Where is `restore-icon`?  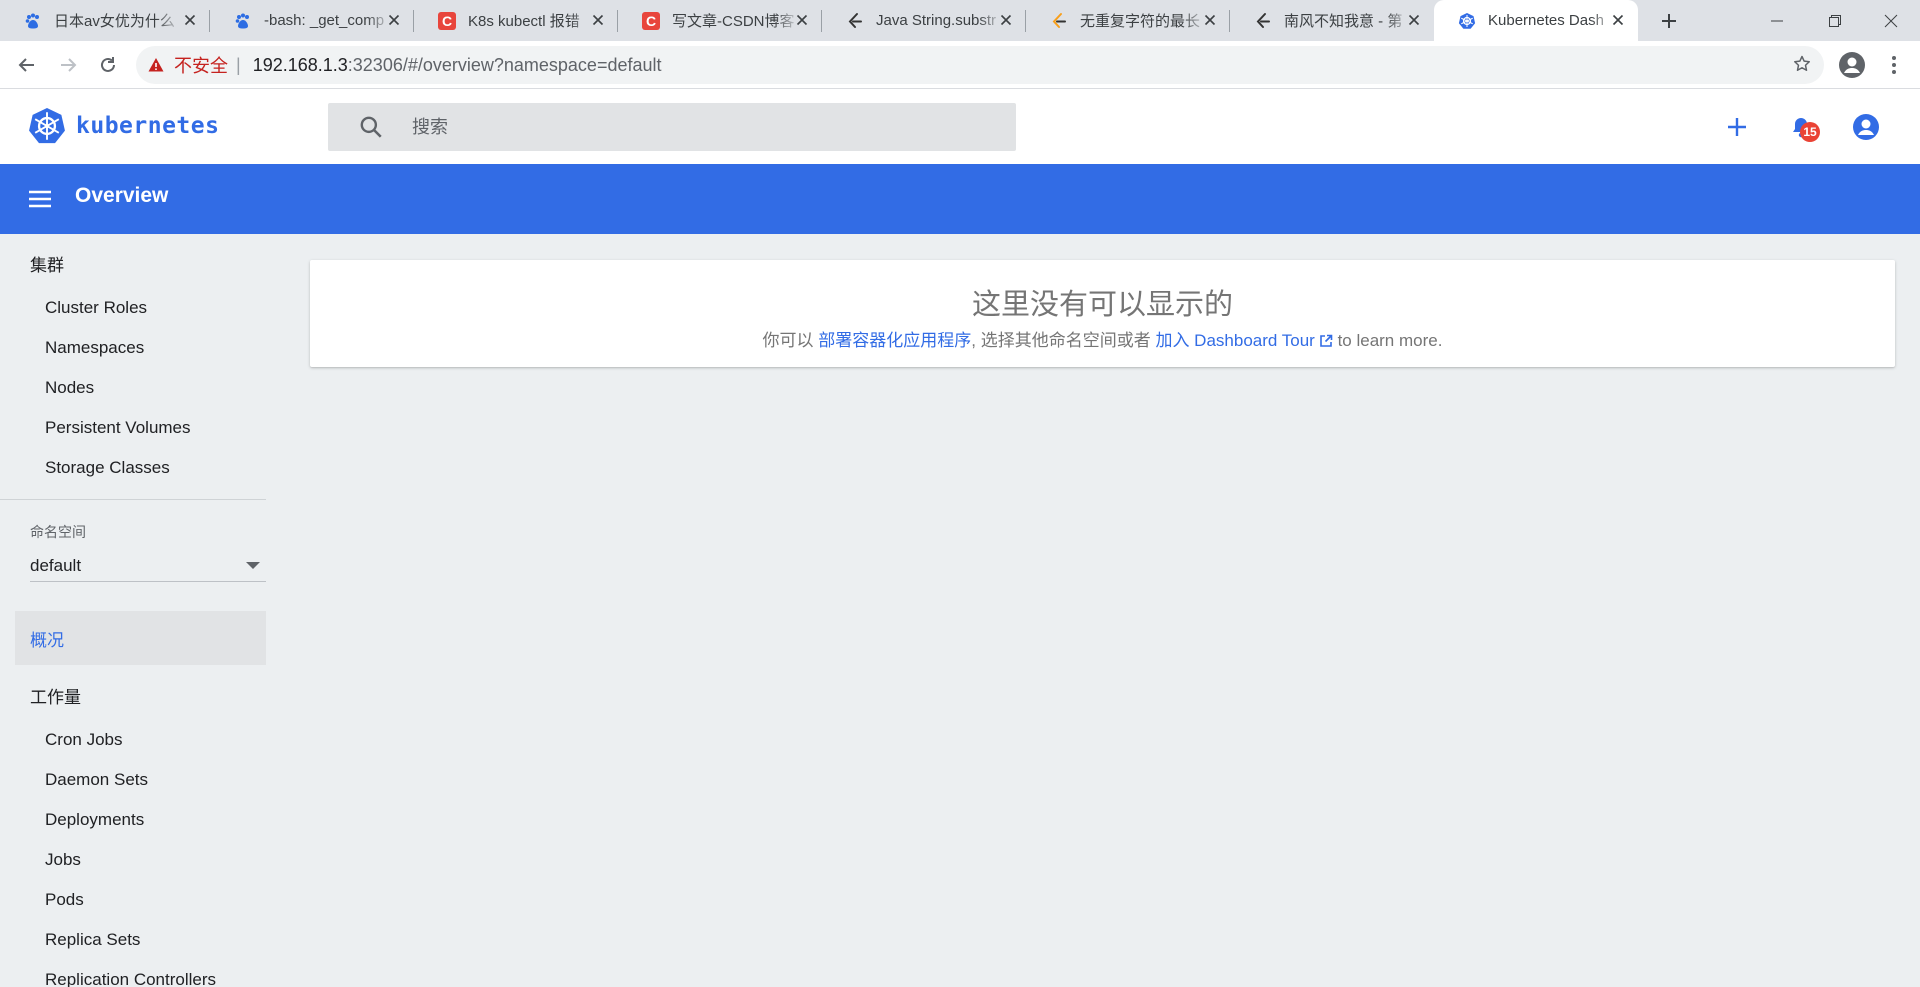
restore-icon is located at coordinates (1835, 20).